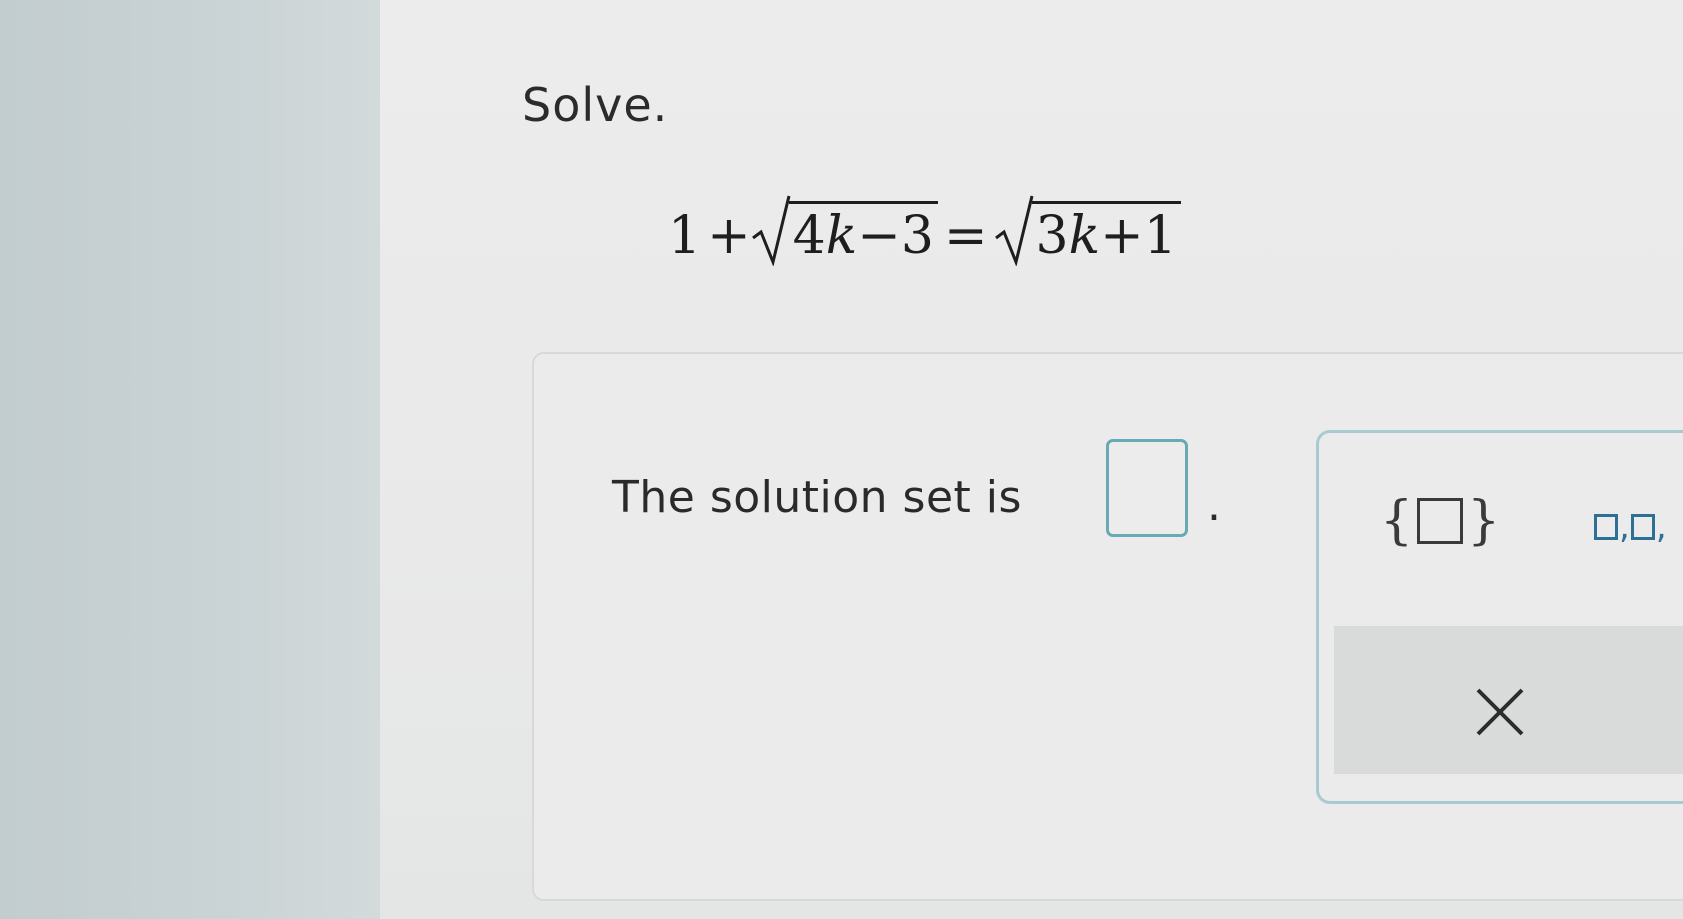 This screenshot has height=919, width=1683. I want to click on list-comma-trailing: ,, so click(1661, 527).